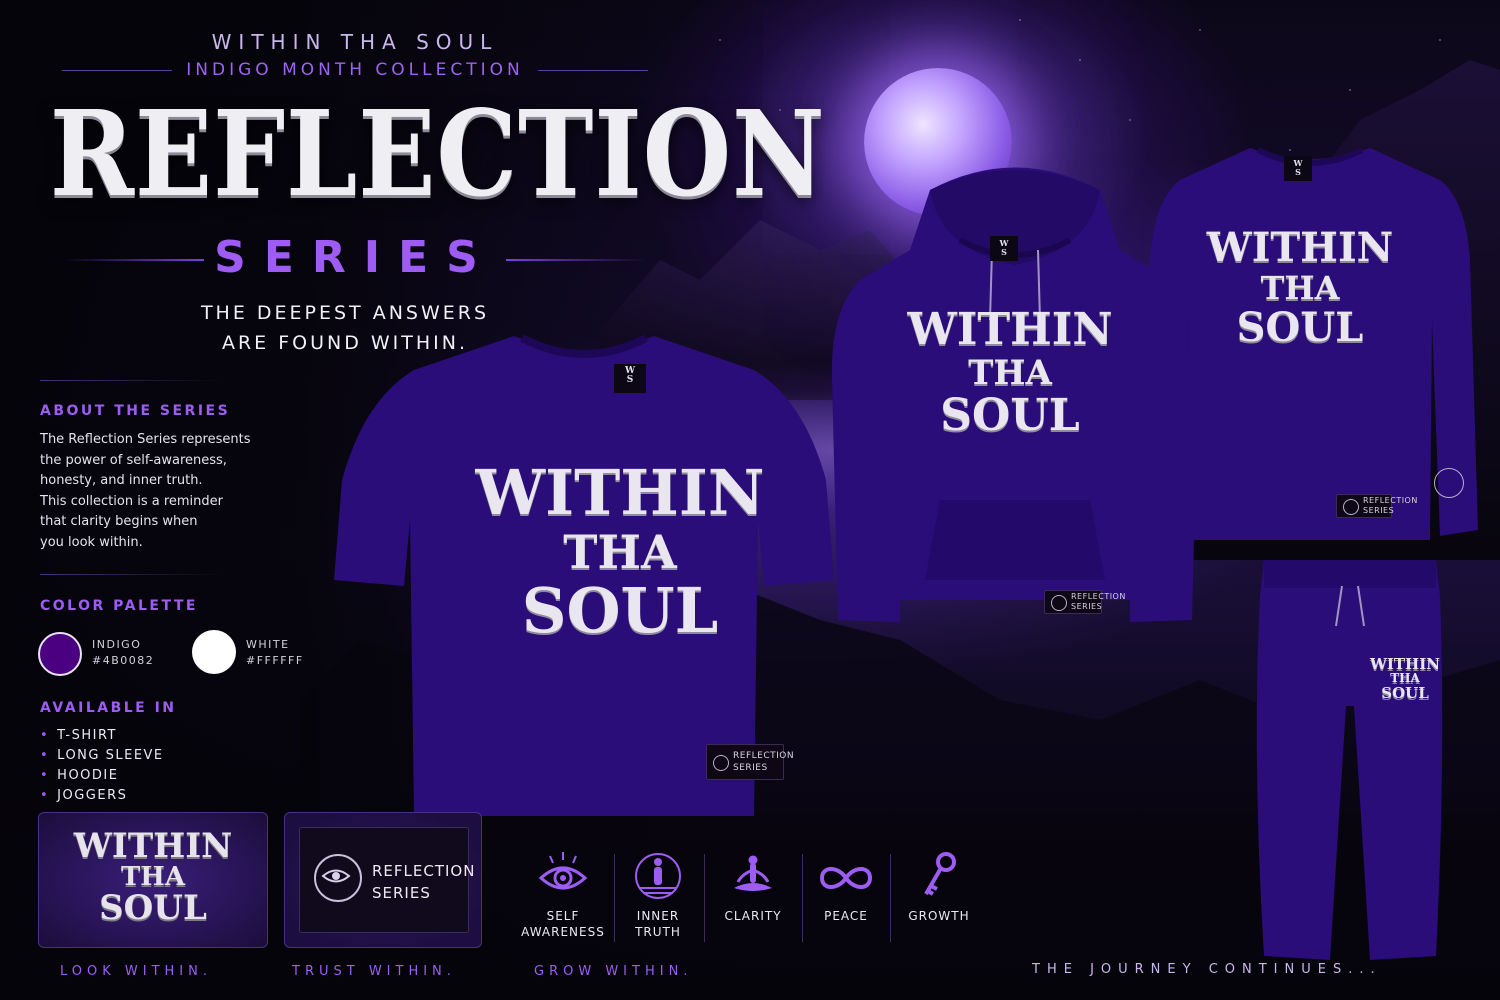 The height and width of the screenshot is (1000, 1500). Describe the element at coordinates (153, 908) in the screenshot. I see `logo-line-3: SOUL` at that location.